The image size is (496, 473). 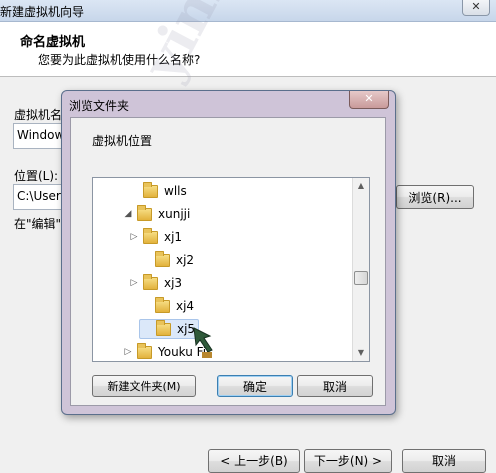 I want to click on tree-item: ▷ xj3, so click(x=154, y=283).